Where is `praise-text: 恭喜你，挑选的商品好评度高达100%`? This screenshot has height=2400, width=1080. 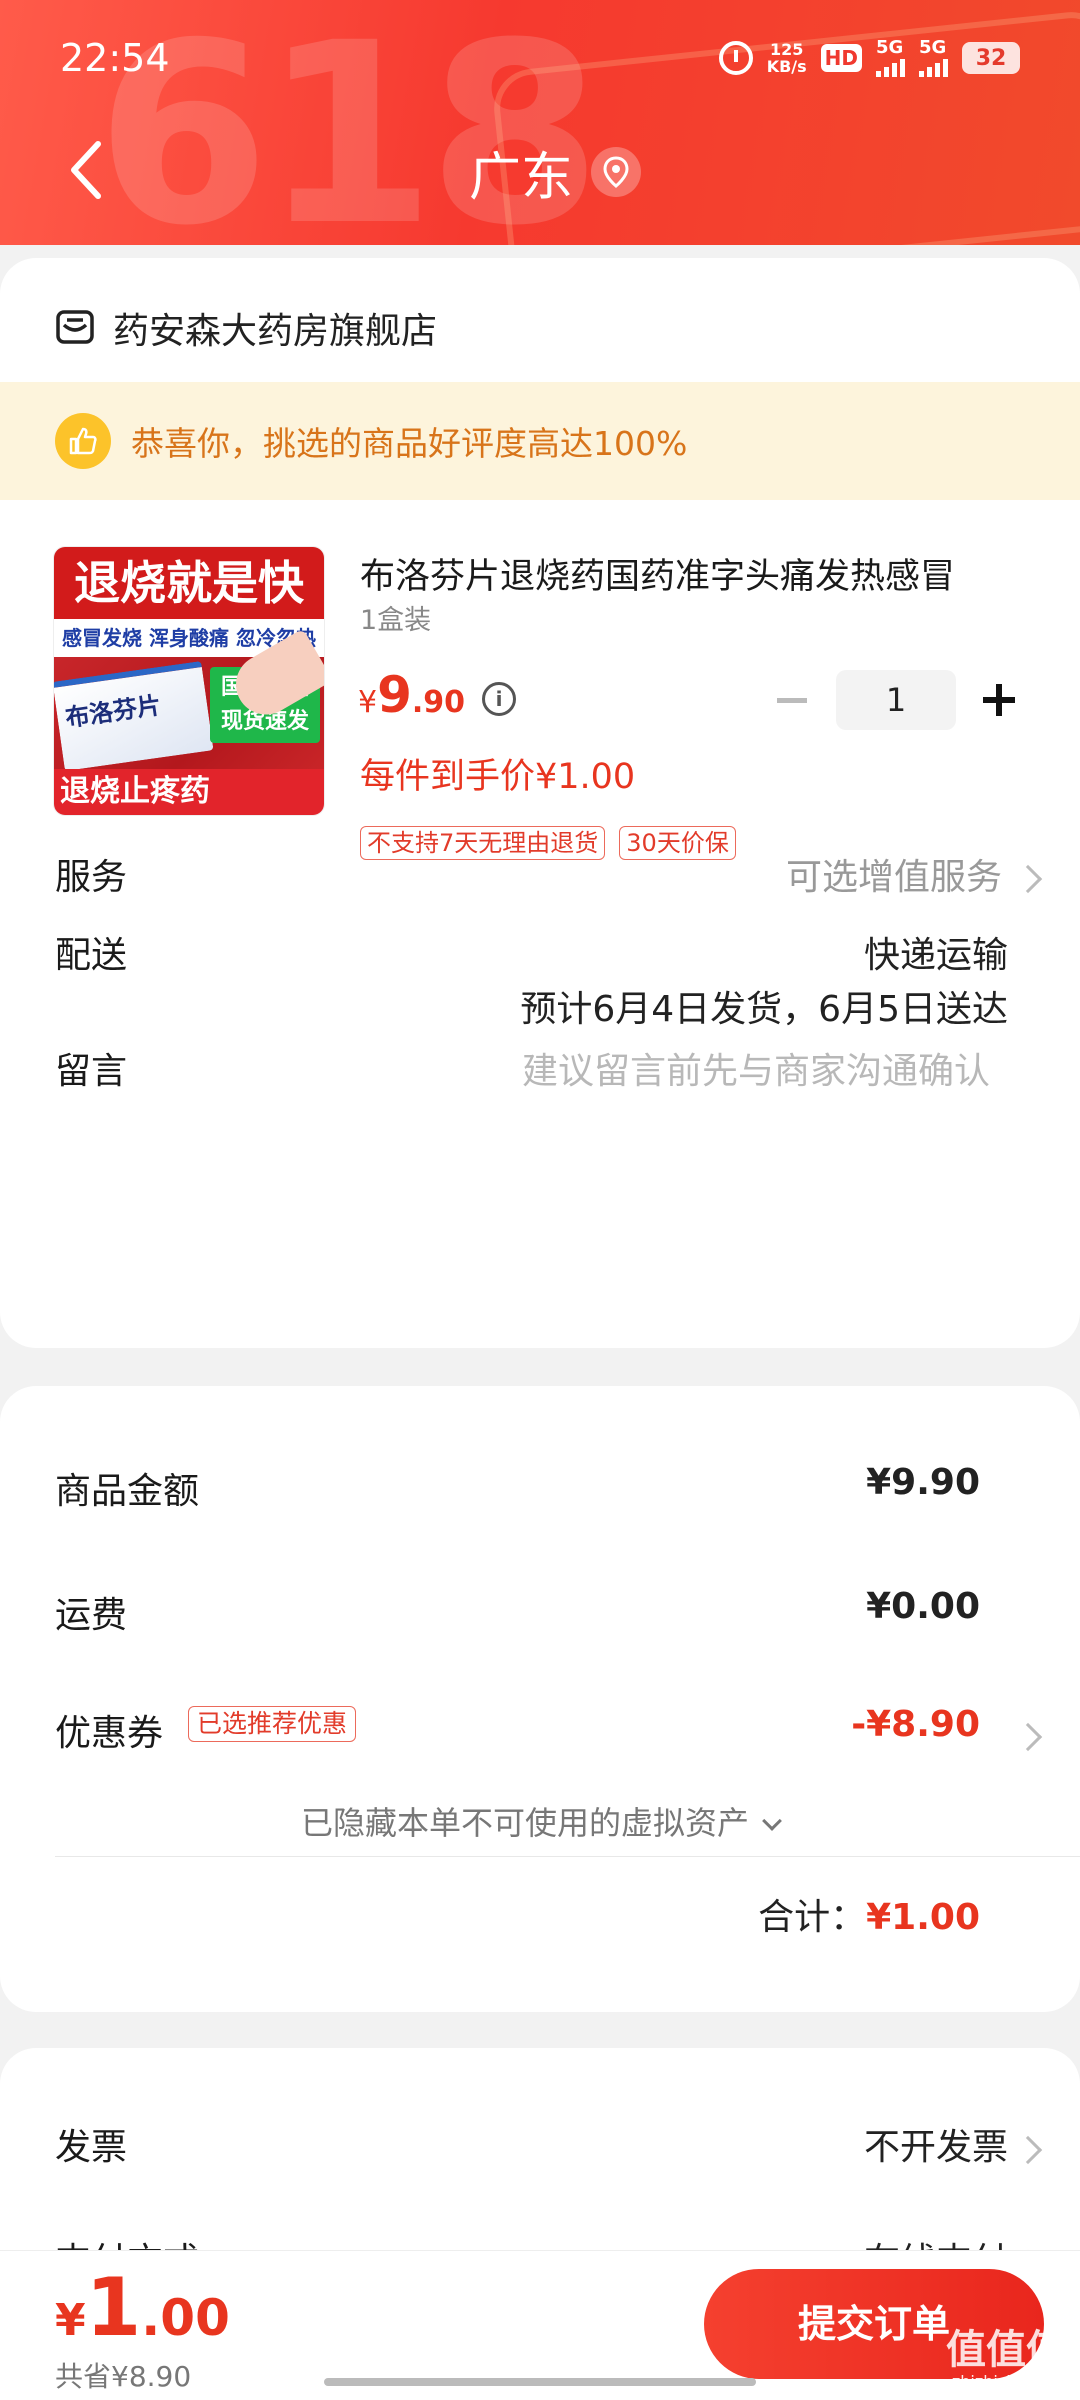 praise-text: 恭喜你，挑选的商品好评度高达100% is located at coordinates (409, 443).